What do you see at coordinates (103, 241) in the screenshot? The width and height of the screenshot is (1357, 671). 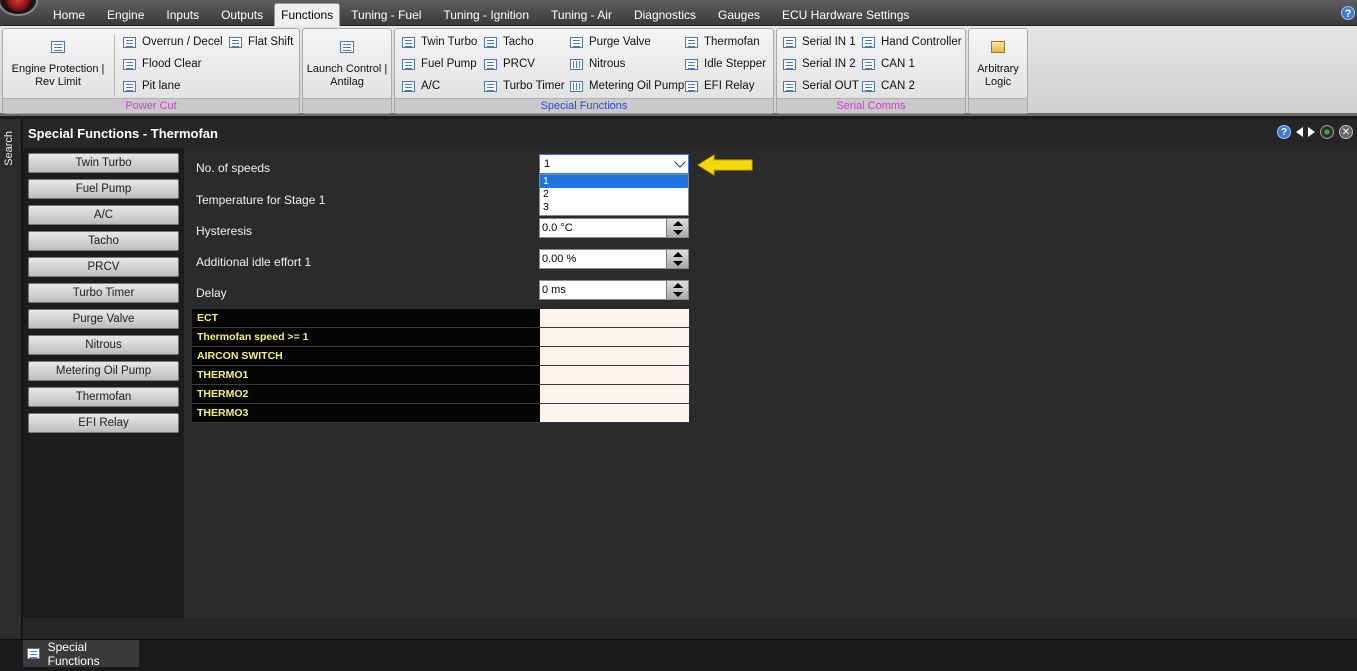 I see `side-button-tacho: Tacho` at bounding box center [103, 241].